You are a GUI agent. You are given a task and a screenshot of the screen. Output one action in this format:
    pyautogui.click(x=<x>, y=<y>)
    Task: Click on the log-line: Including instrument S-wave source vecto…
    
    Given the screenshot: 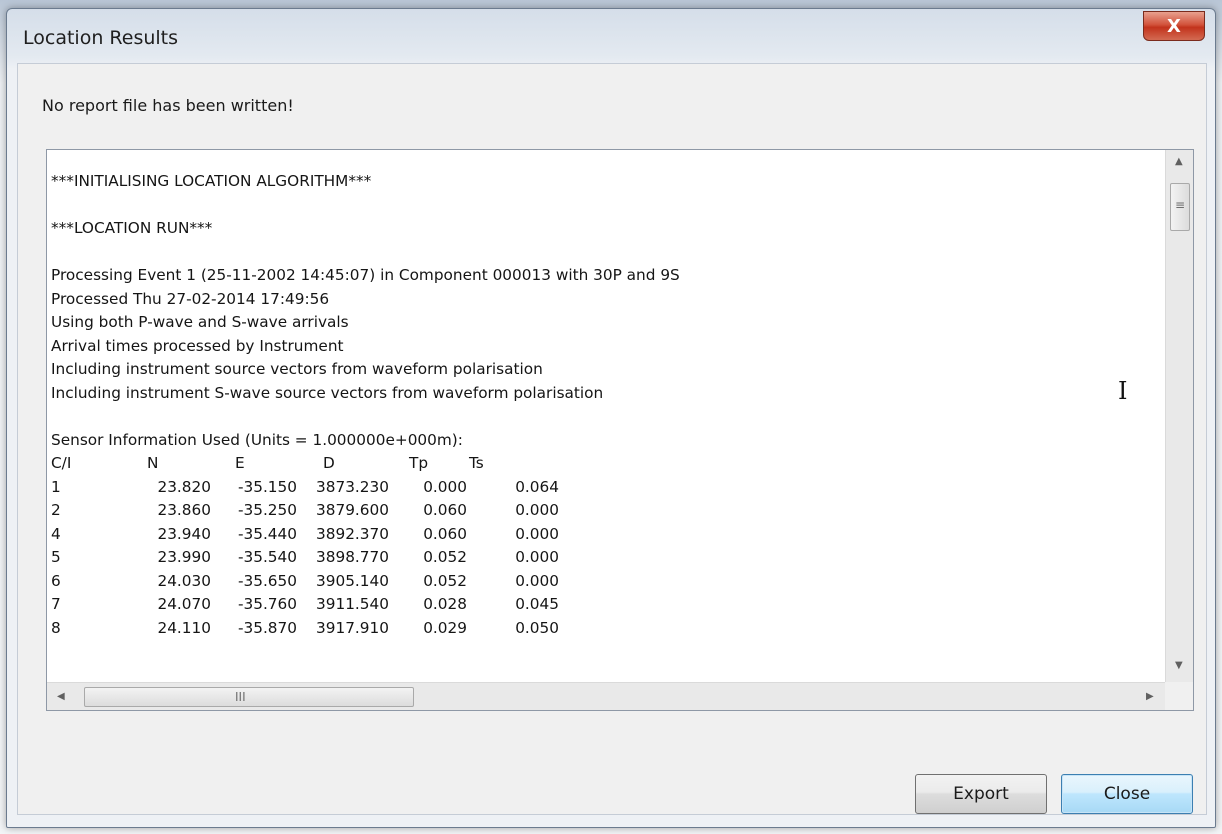 What is the action you would take?
    pyautogui.click(x=327, y=392)
    